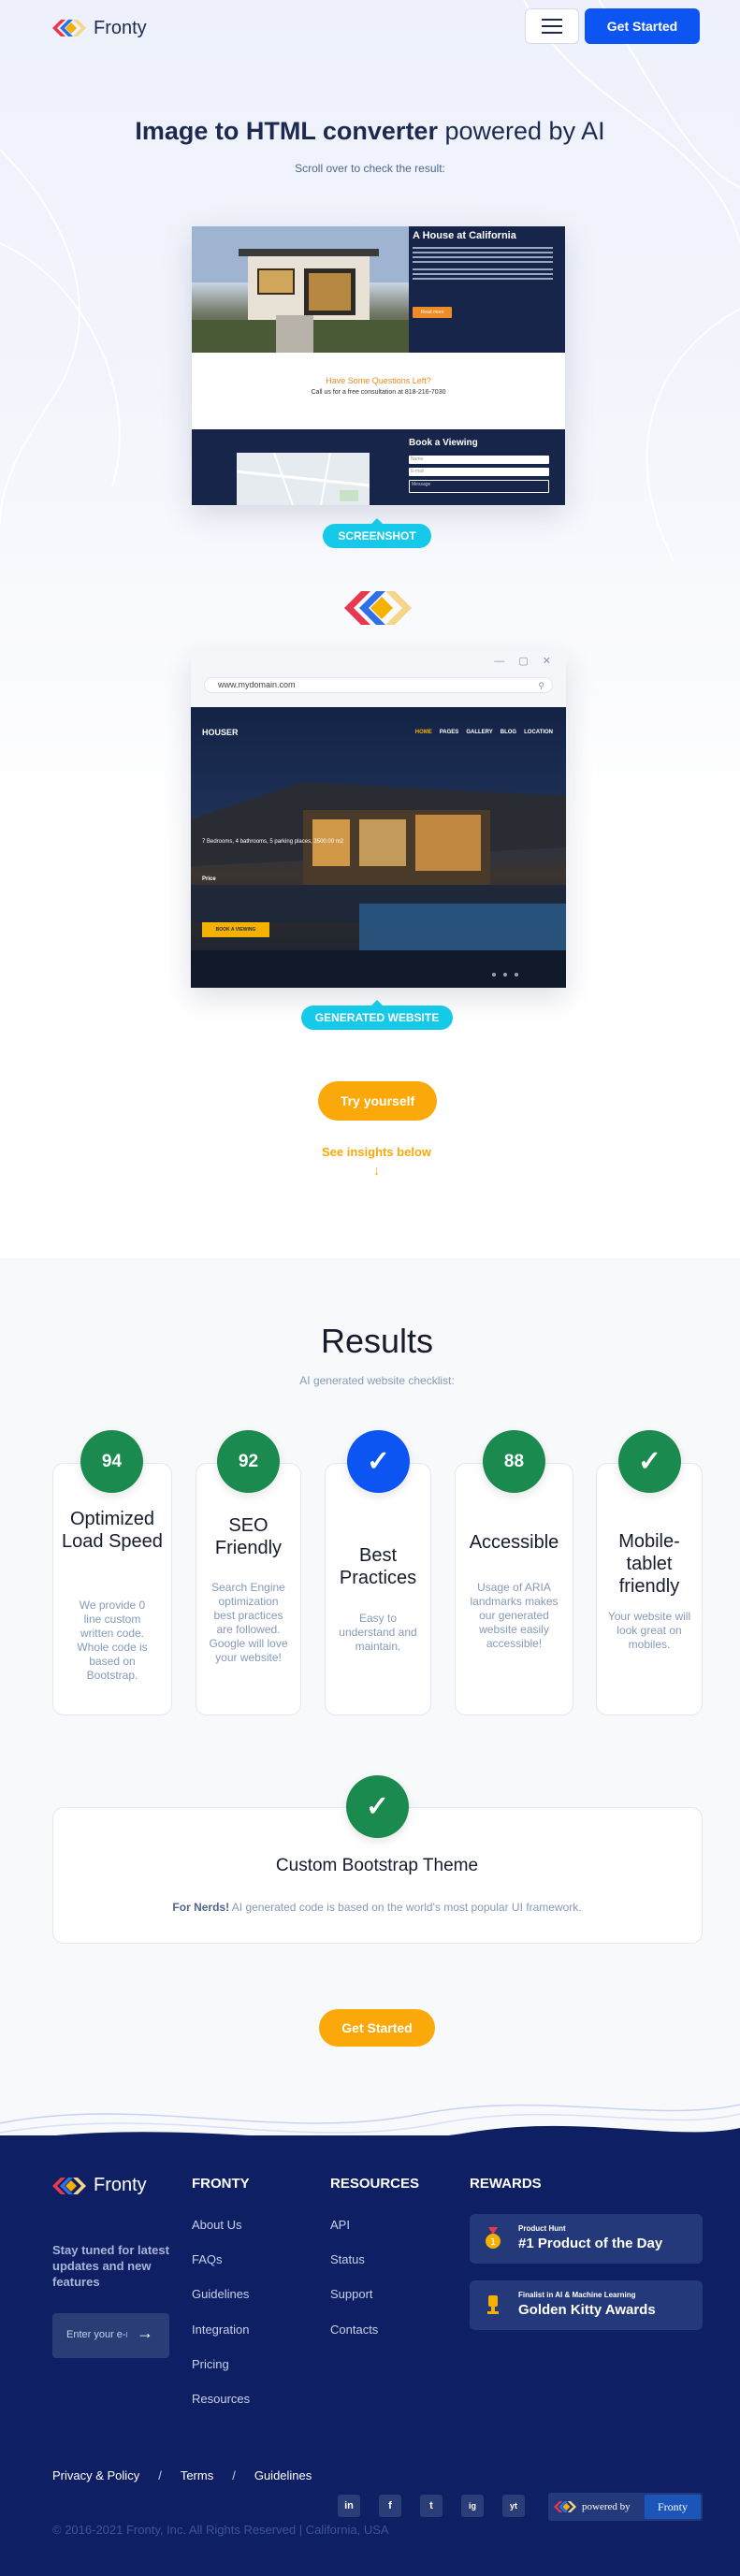  Describe the element at coordinates (221, 732) in the screenshot. I see `houser-logo: HOUSER` at that location.